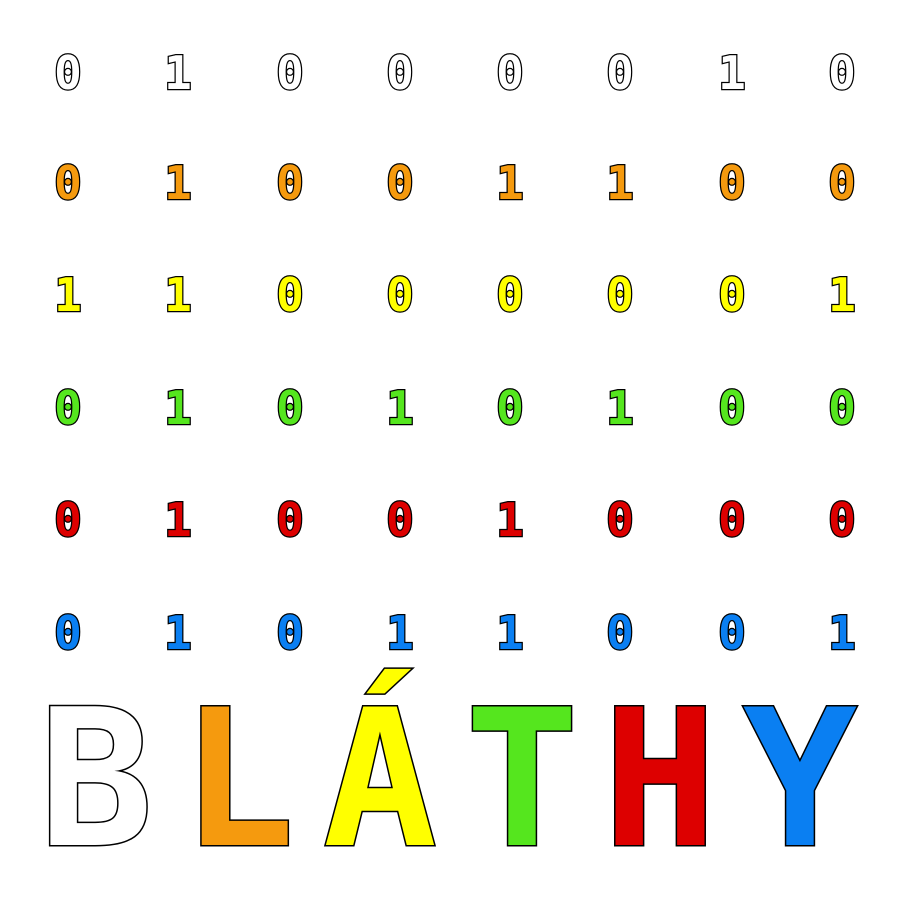  What do you see at coordinates (521, 779) in the screenshot?
I see `wordmark-letter: T` at bounding box center [521, 779].